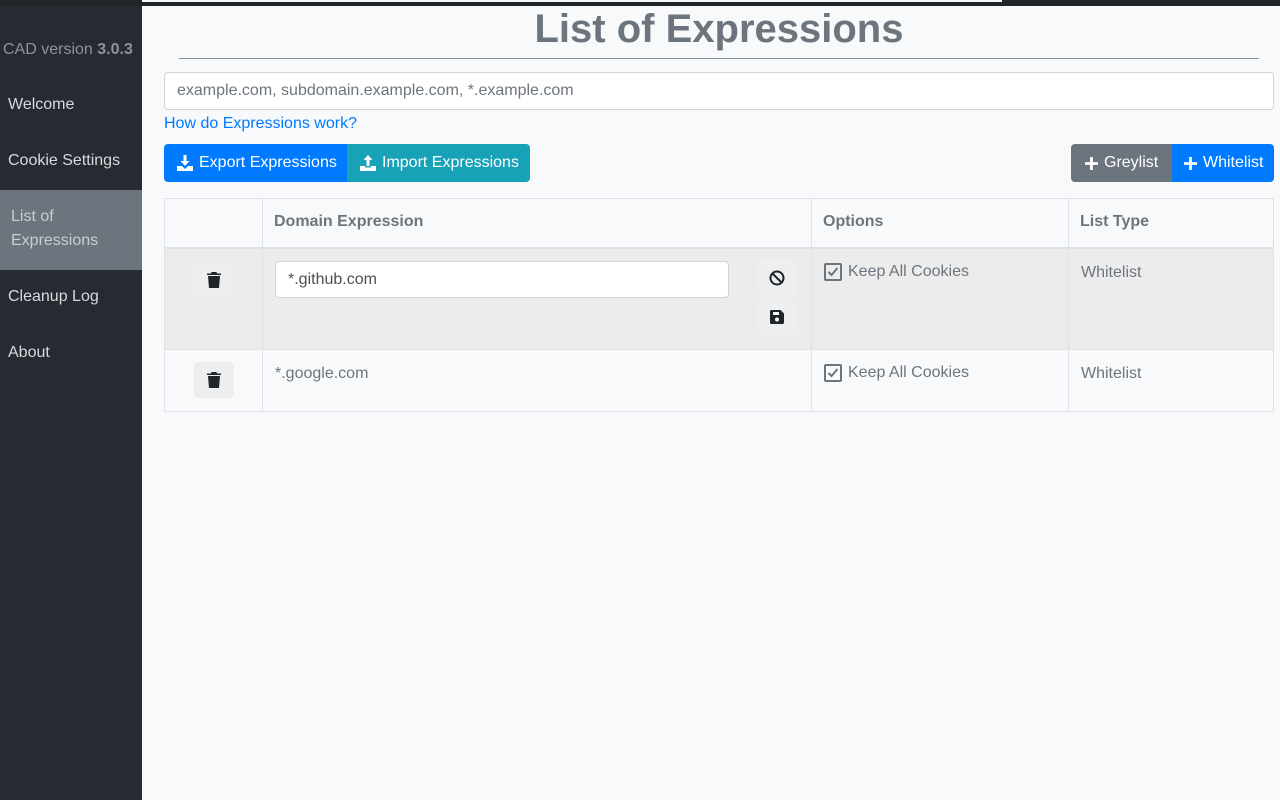 Image resolution: width=1280 pixels, height=800 pixels. Describe the element at coordinates (55, 228) in the screenshot. I see `sidebar-item-label: List of Expressions` at that location.